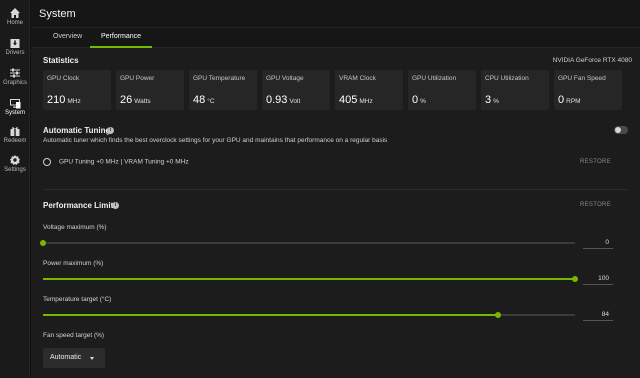  I want to click on power-maximum-slider, so click(310, 279).